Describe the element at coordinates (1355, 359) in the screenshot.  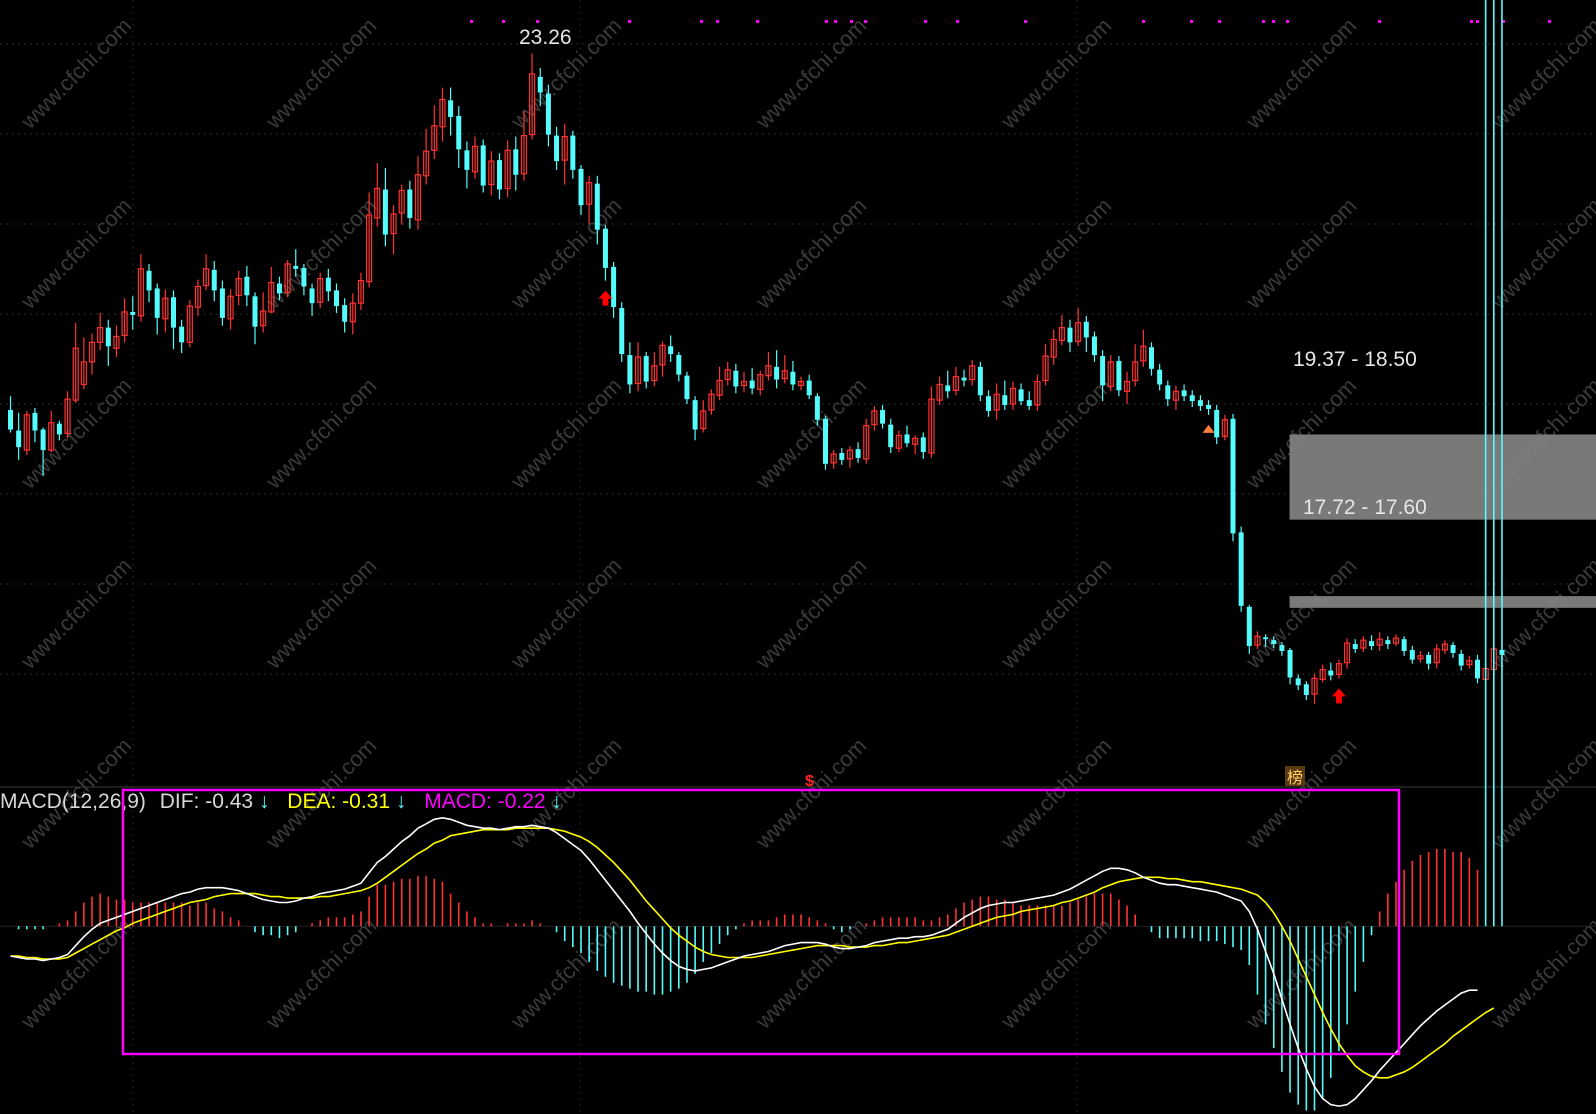
I see `gap-label-upper: 19.37 - 18.50` at that location.